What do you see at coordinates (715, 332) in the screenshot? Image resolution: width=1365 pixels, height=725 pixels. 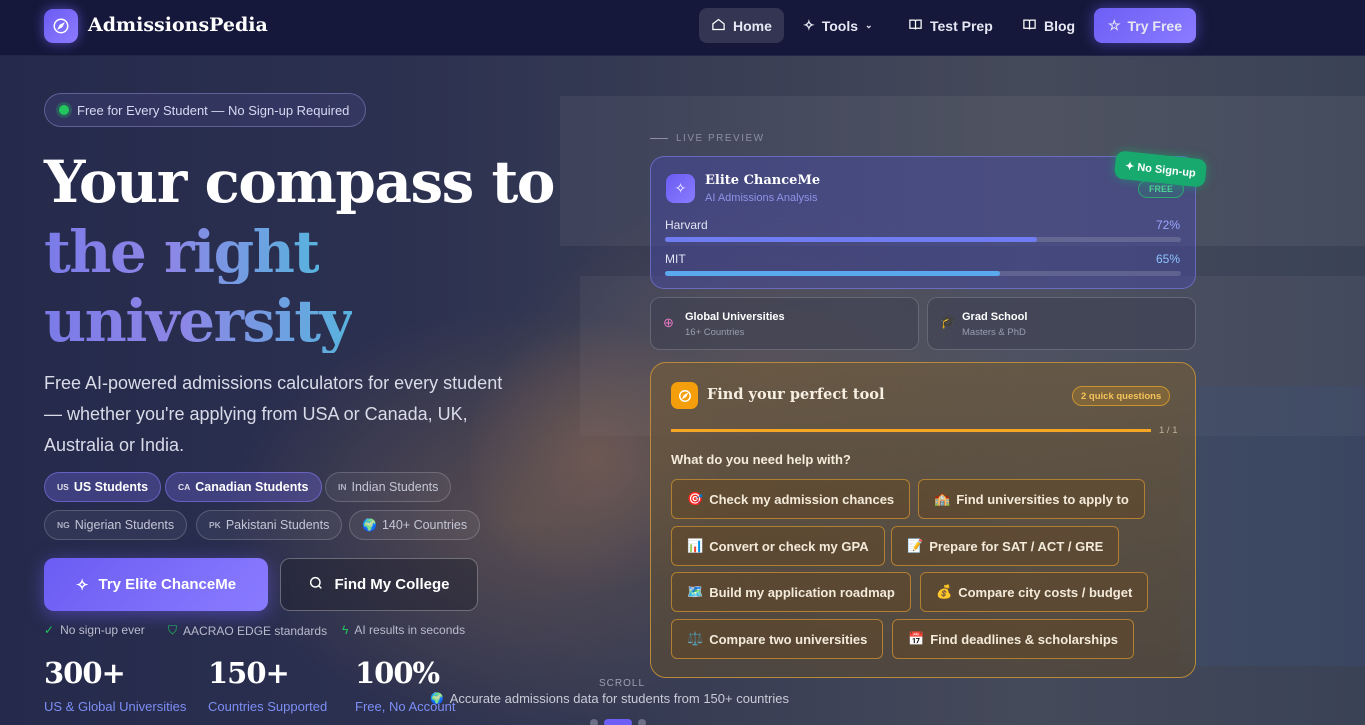 I see `mini-subtitle: 16+ Countries` at bounding box center [715, 332].